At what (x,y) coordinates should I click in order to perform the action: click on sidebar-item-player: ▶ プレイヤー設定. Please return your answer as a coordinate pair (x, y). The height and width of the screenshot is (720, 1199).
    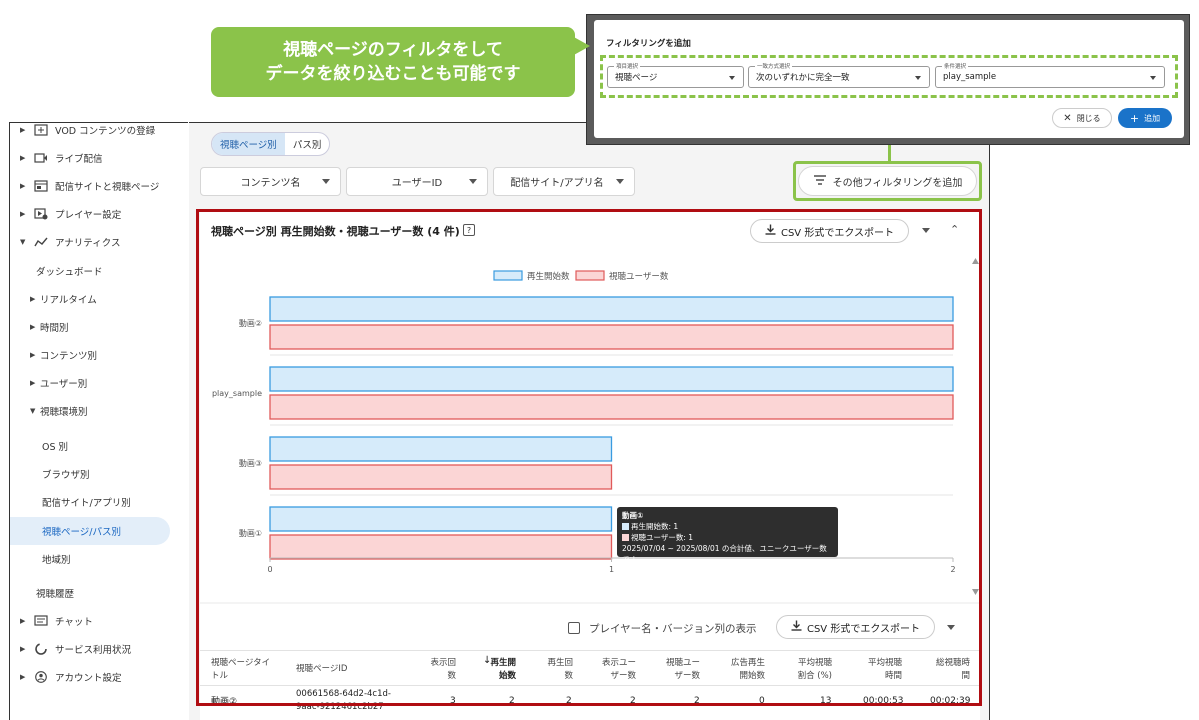
    Looking at the image, I should click on (99, 214).